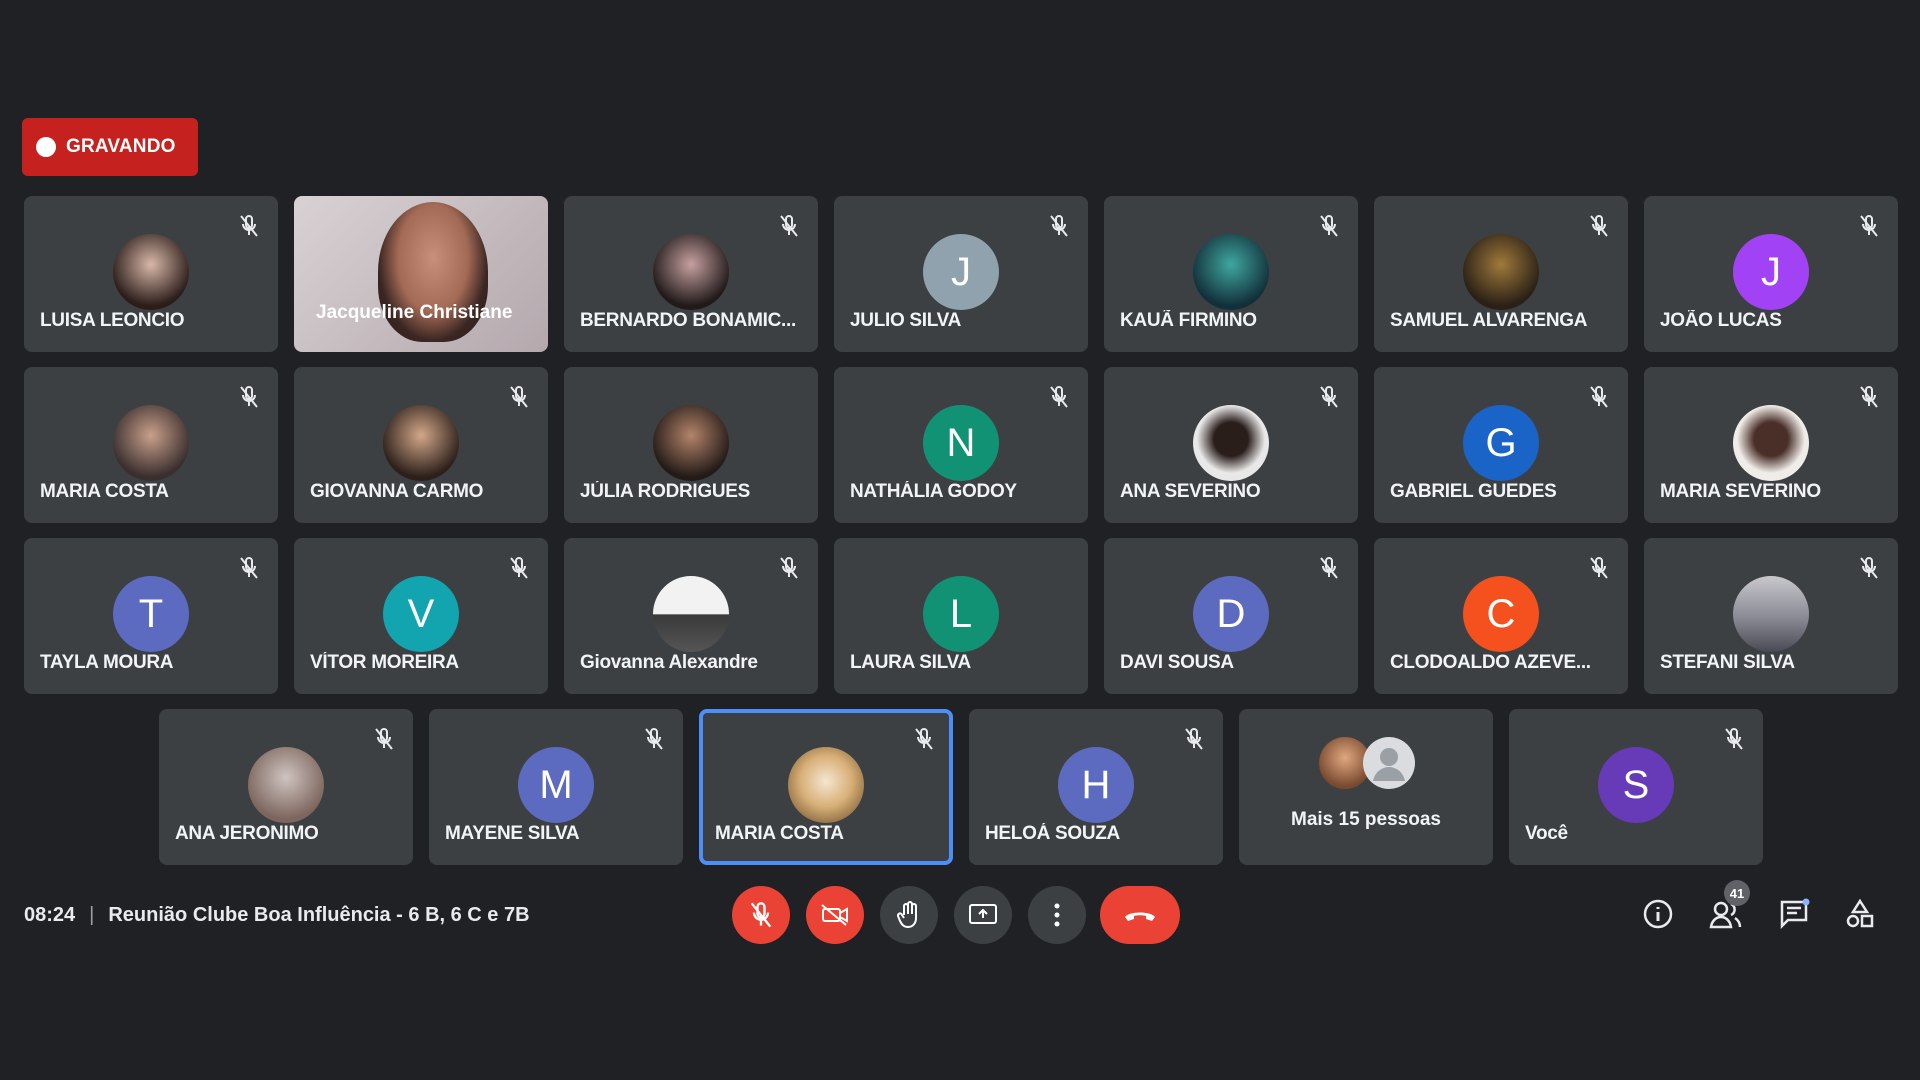 This screenshot has height=1080, width=1920. I want to click on avatar: C, so click(1501, 614).